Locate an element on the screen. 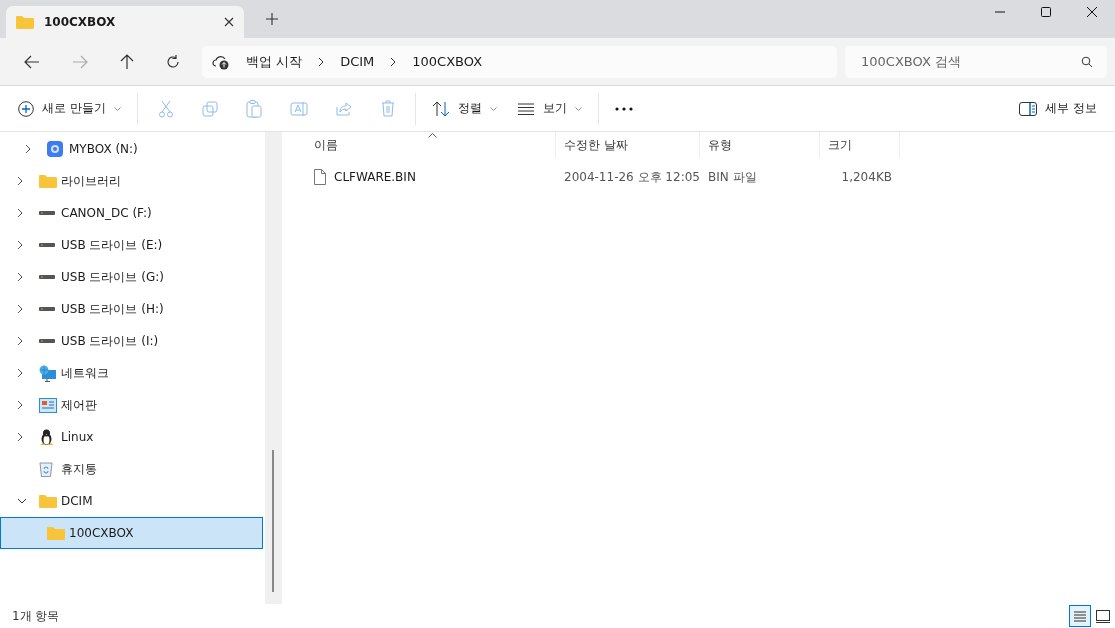 The image size is (1115, 628). address-bar: 백업 시작 DCIM 100CXBOX is located at coordinates (519, 61).